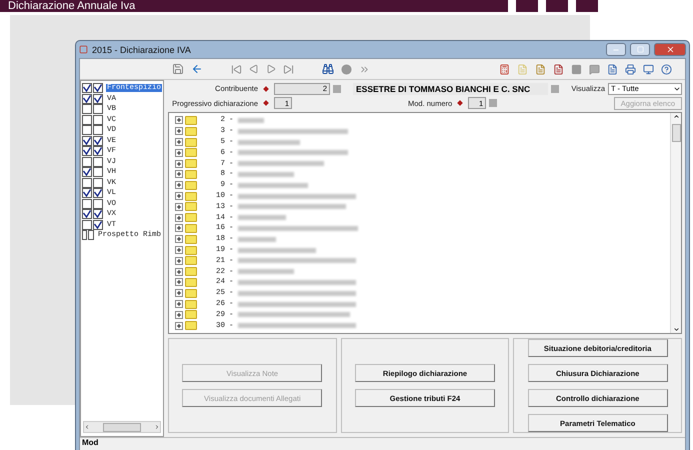 The height and width of the screenshot is (450, 693). Describe the element at coordinates (236, 69) in the screenshot. I see `first-record-icon` at that location.